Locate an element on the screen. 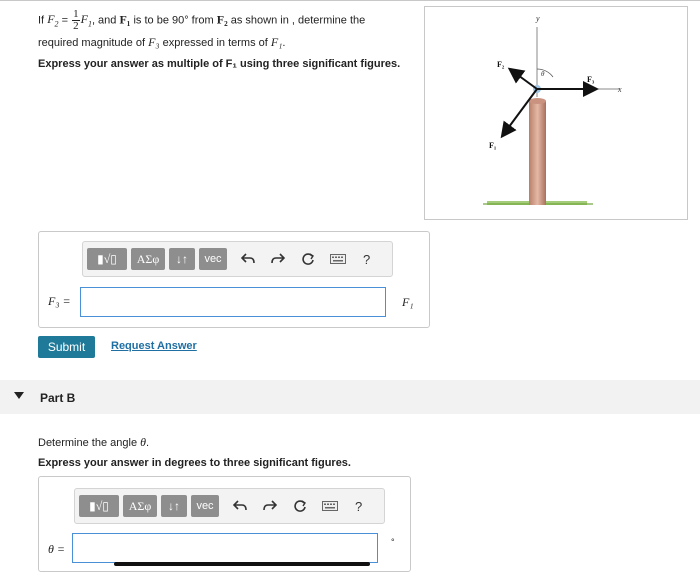 This screenshot has width=700, height=573. label-f1: F₁ is located at coordinates (493, 145).